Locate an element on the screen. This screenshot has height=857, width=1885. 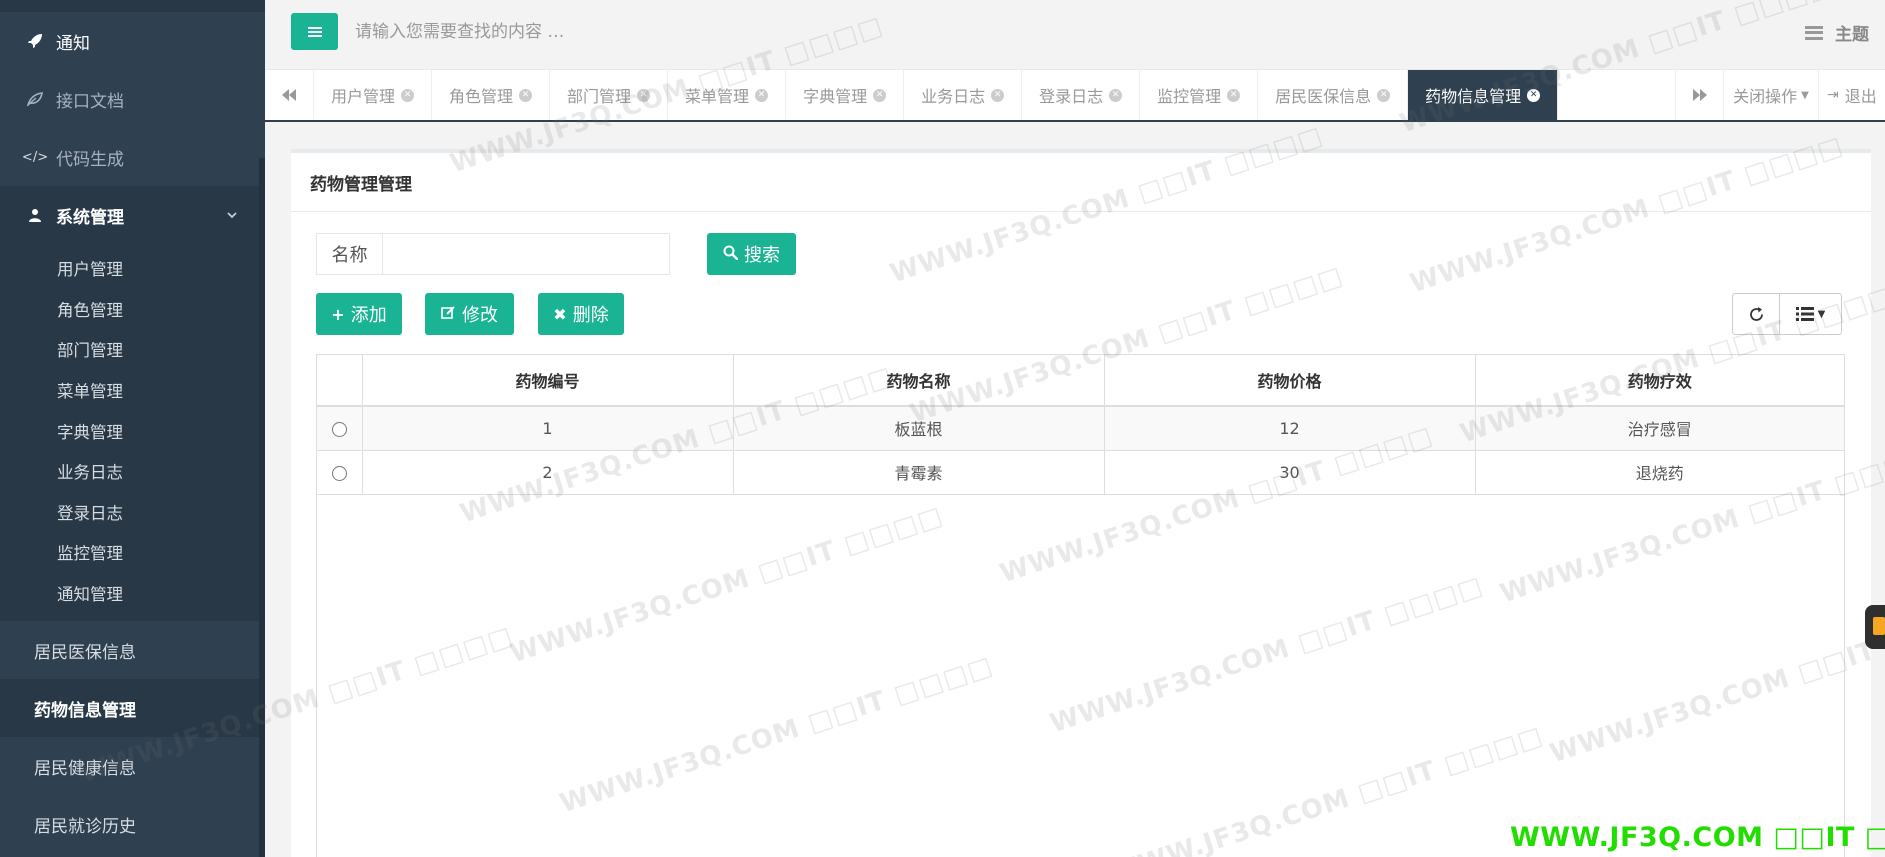
tab-login-log: 登录日志 ✕ is located at coordinates (1081, 95).